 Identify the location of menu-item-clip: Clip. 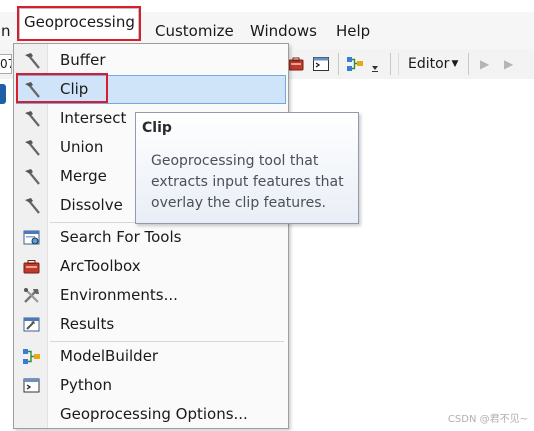
(151, 89).